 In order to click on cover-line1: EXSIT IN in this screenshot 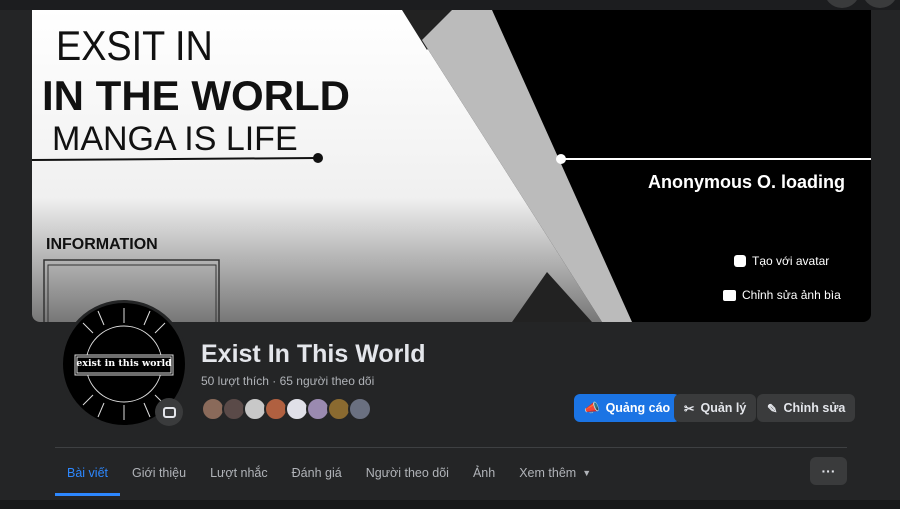, I will do `click(134, 45)`.